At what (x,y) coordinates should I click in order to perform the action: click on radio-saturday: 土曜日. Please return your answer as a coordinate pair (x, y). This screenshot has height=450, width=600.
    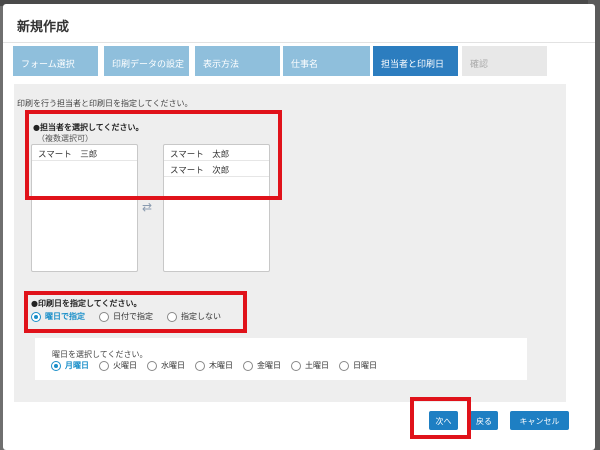
    Looking at the image, I should click on (310, 365).